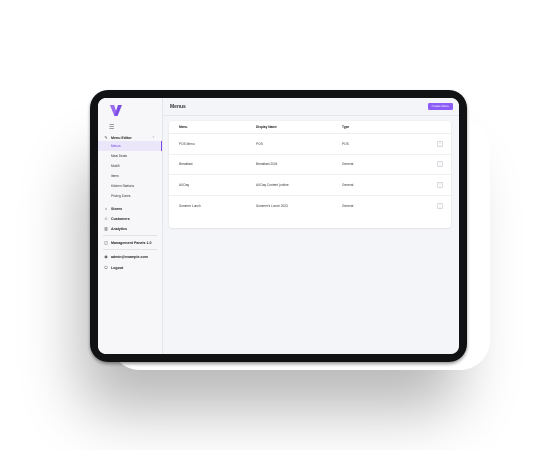  I want to click on logout-icon: ⏻, so click(106, 267).